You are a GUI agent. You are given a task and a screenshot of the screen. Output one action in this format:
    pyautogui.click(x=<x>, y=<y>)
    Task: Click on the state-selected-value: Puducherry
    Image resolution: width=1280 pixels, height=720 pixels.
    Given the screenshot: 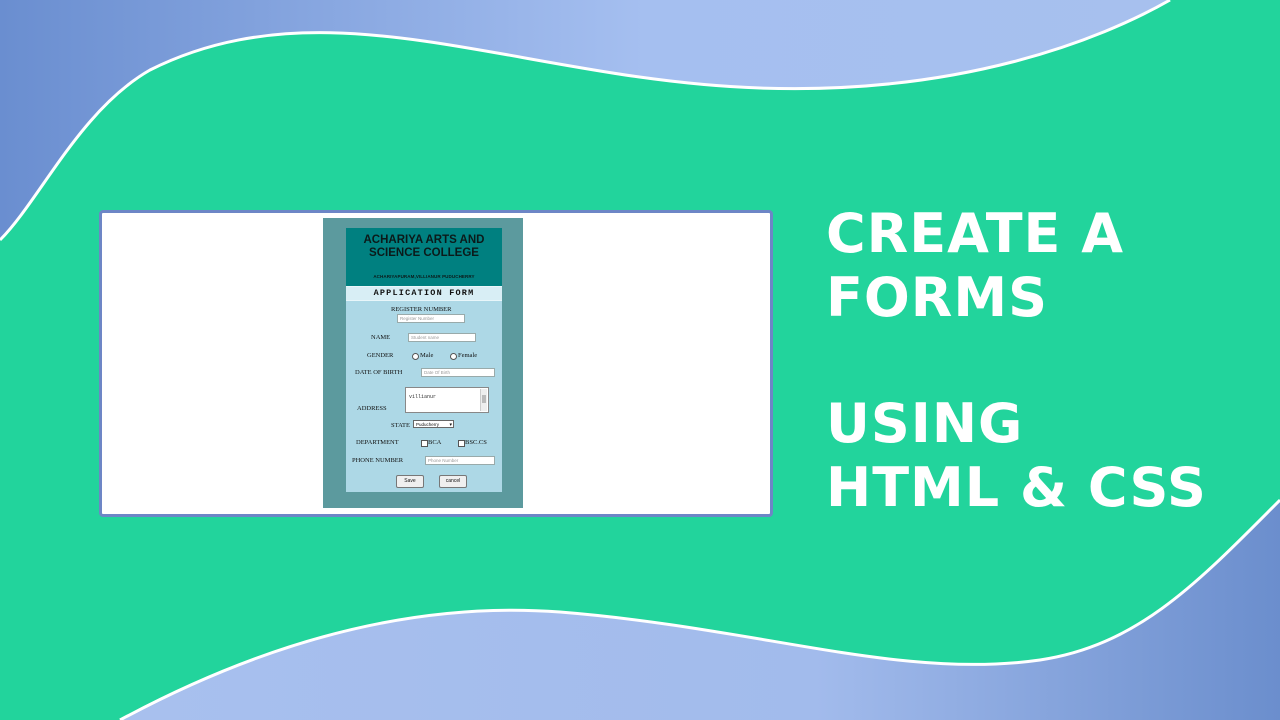 What is the action you would take?
    pyautogui.click(x=428, y=424)
    